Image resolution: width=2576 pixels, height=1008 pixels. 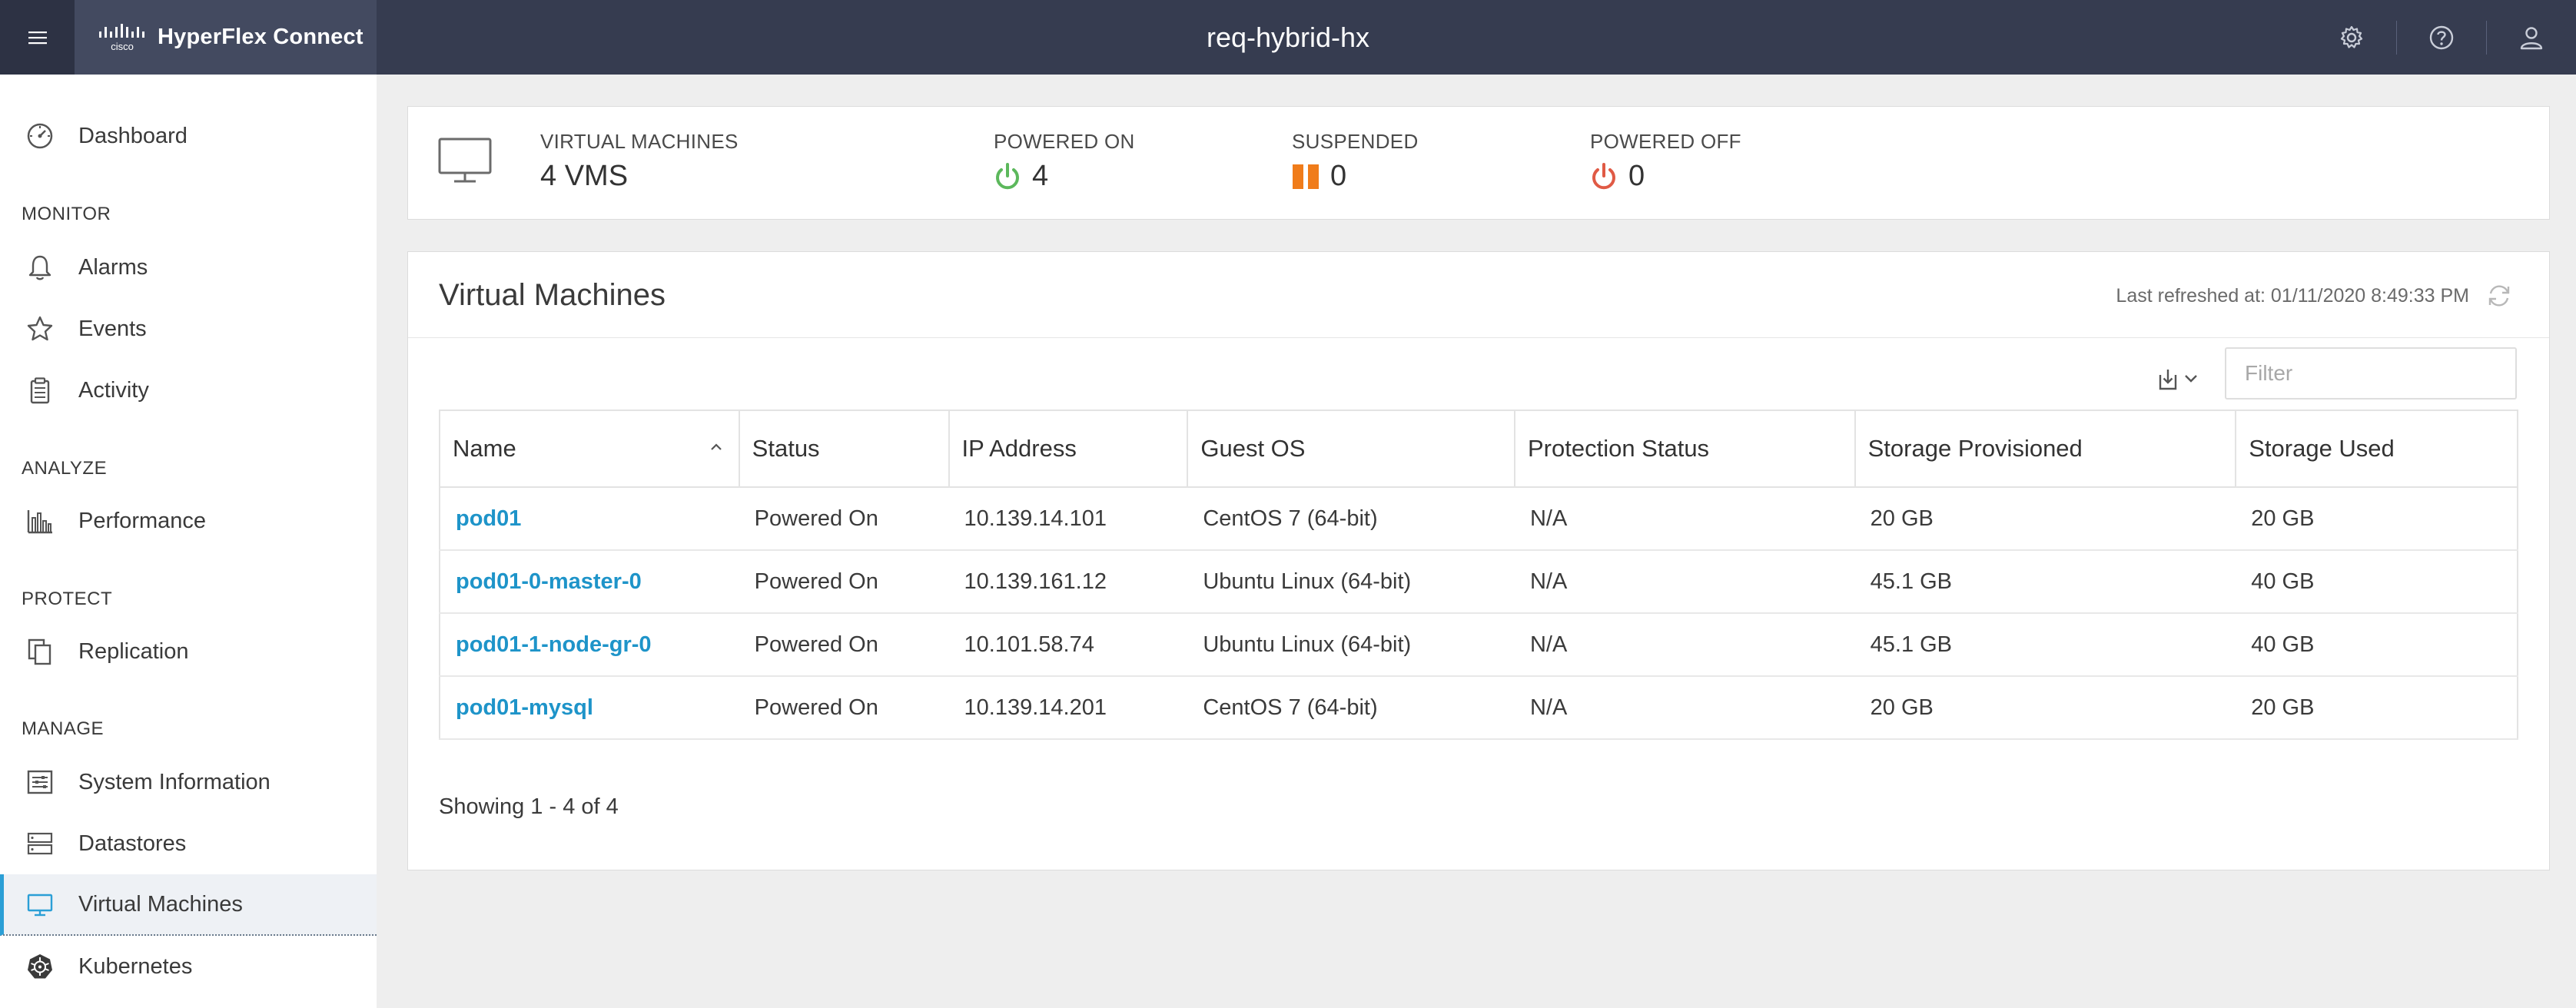 I want to click on column-name: Name, so click(x=589, y=449).